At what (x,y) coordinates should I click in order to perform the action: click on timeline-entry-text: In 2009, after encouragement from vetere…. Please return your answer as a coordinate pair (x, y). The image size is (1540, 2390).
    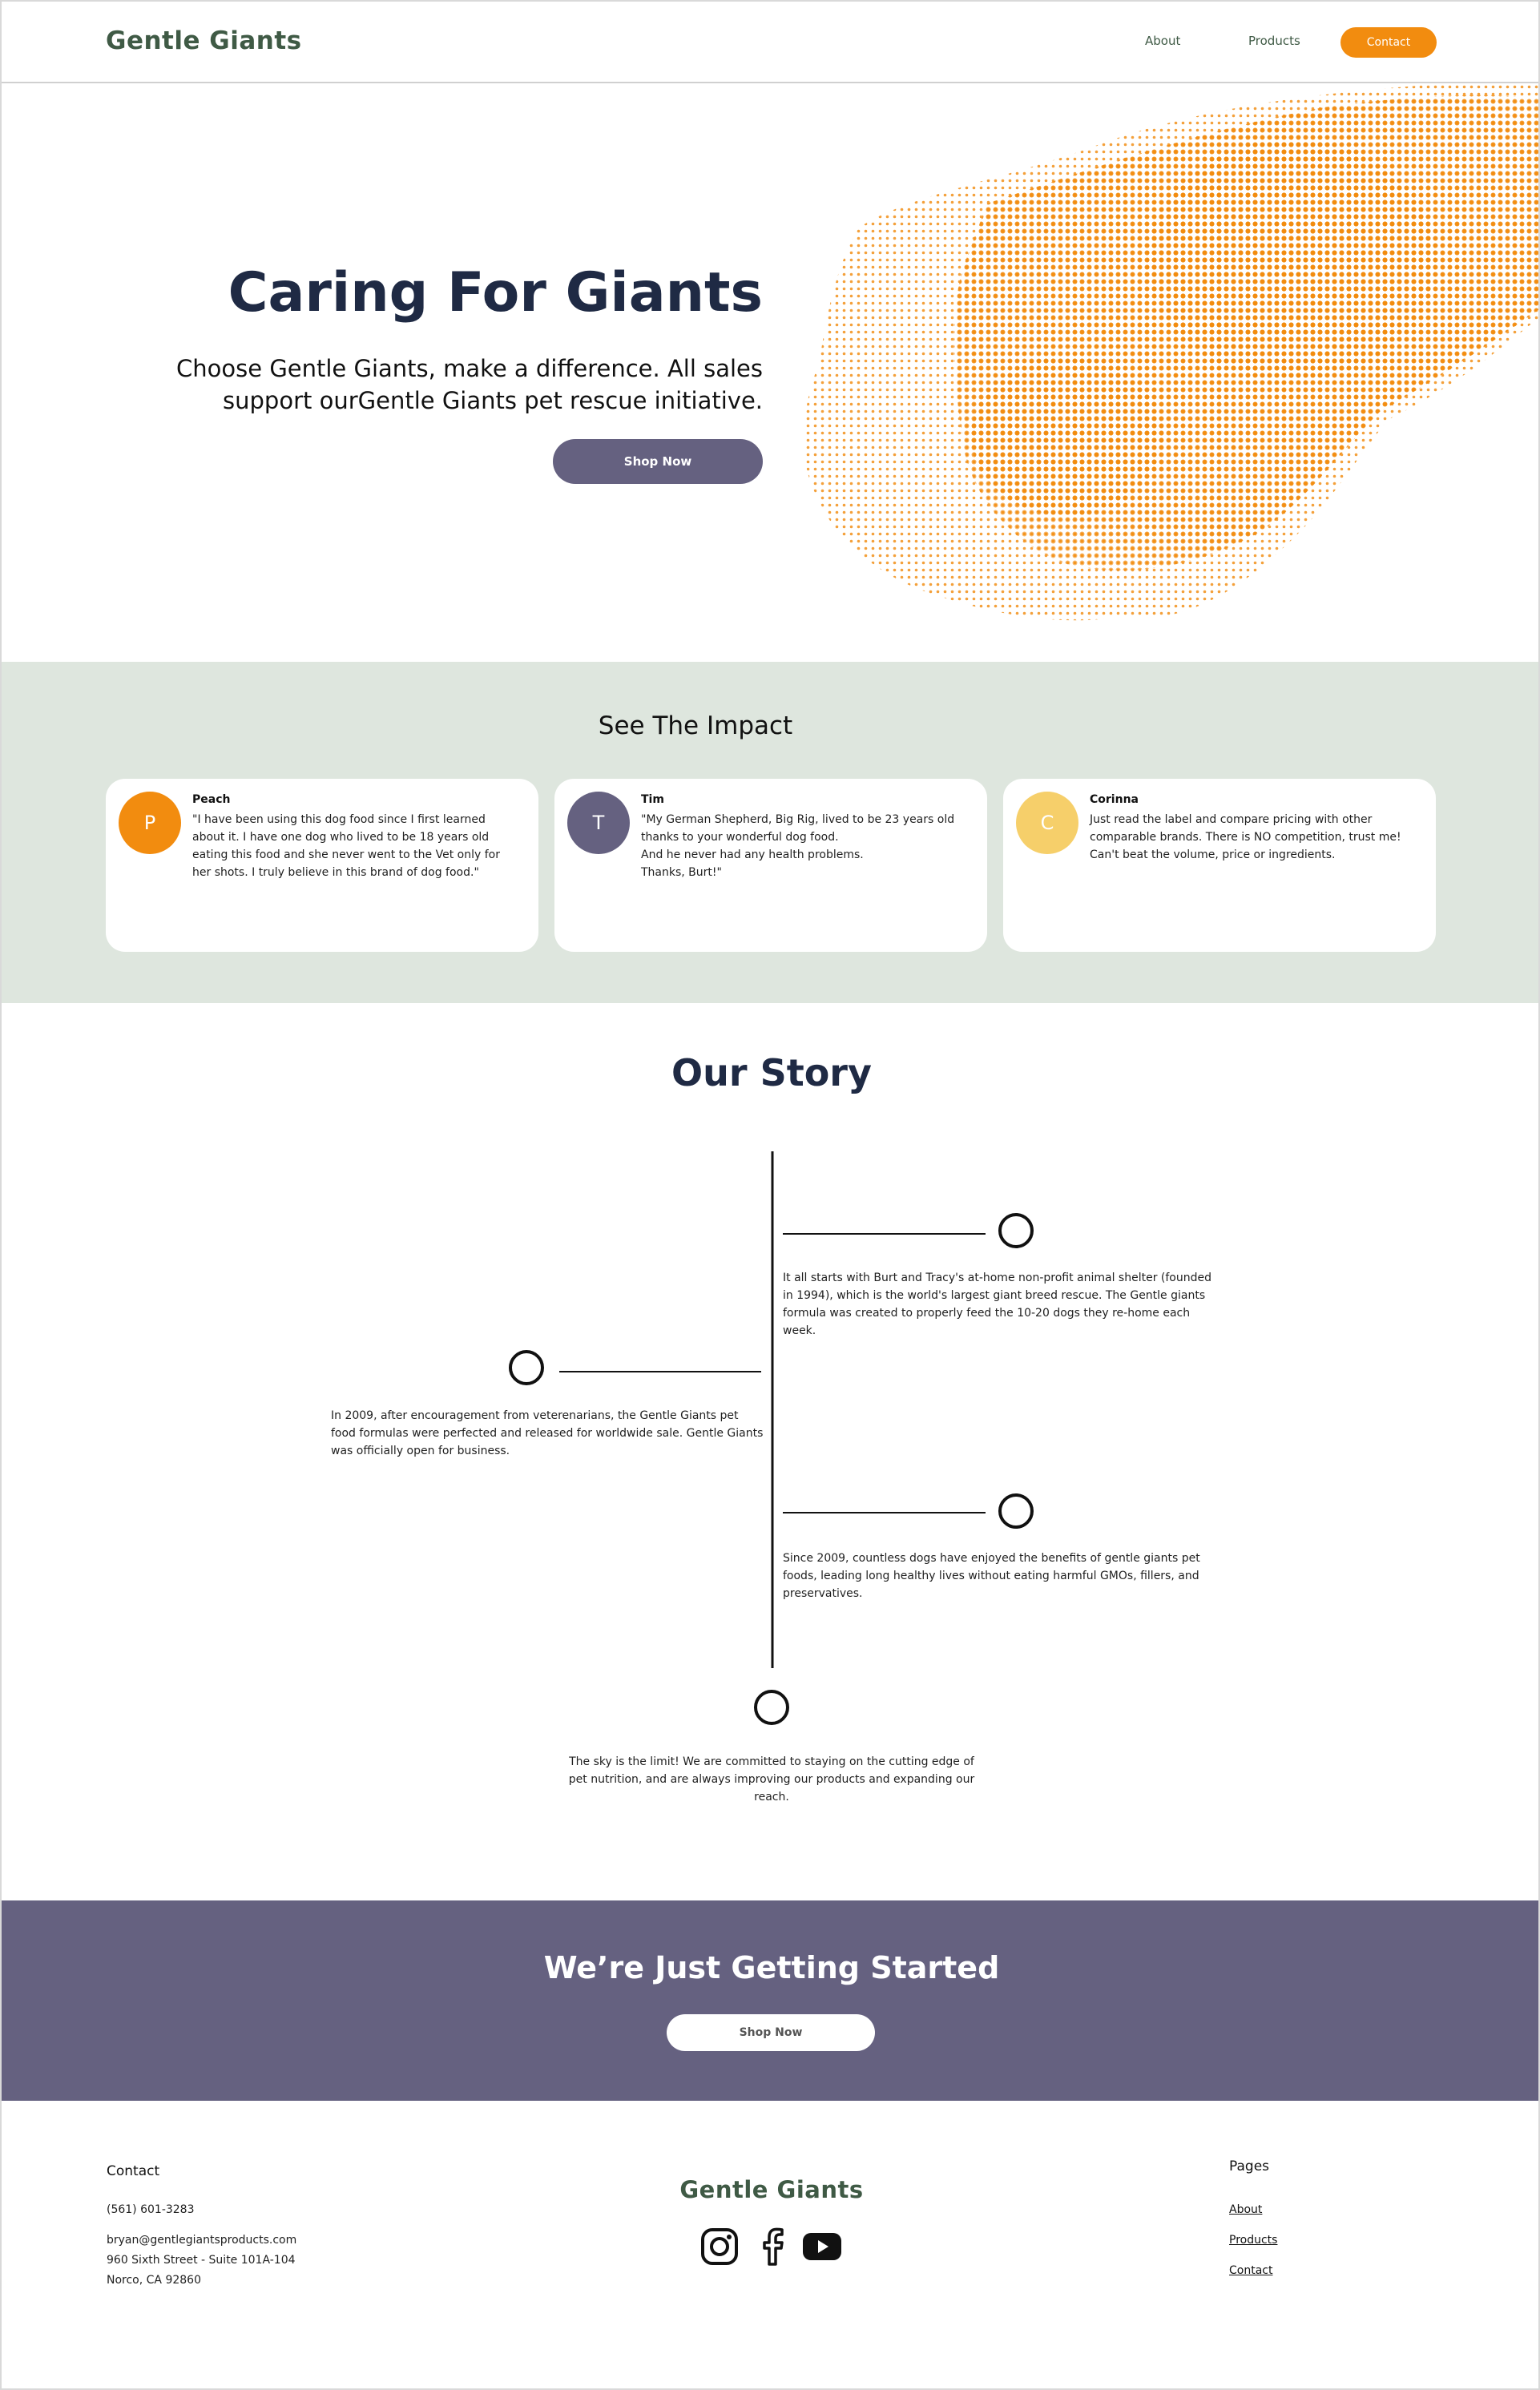
    Looking at the image, I should click on (548, 1433).